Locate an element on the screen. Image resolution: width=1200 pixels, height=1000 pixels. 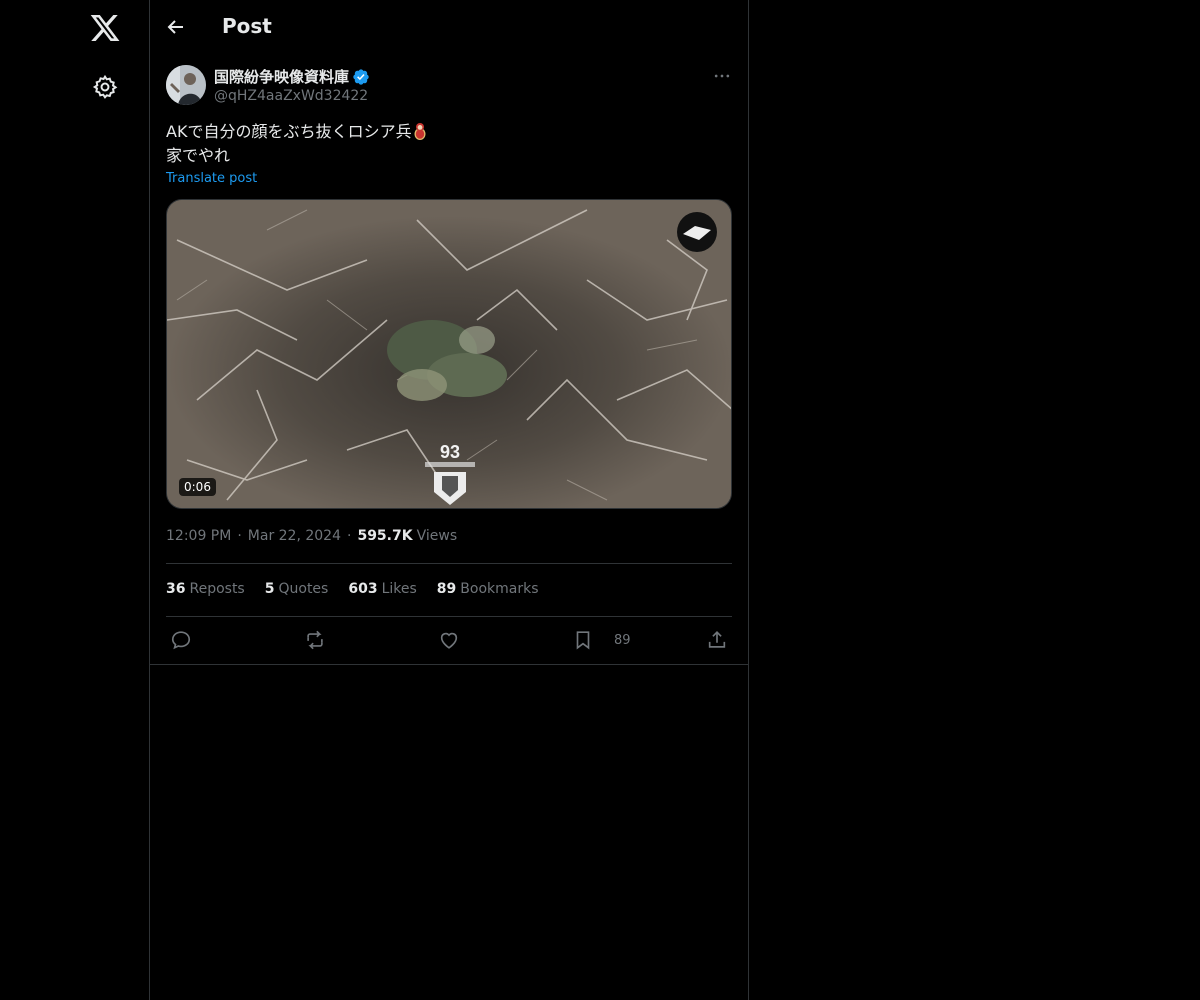
like-icon is located at coordinates (449, 640).